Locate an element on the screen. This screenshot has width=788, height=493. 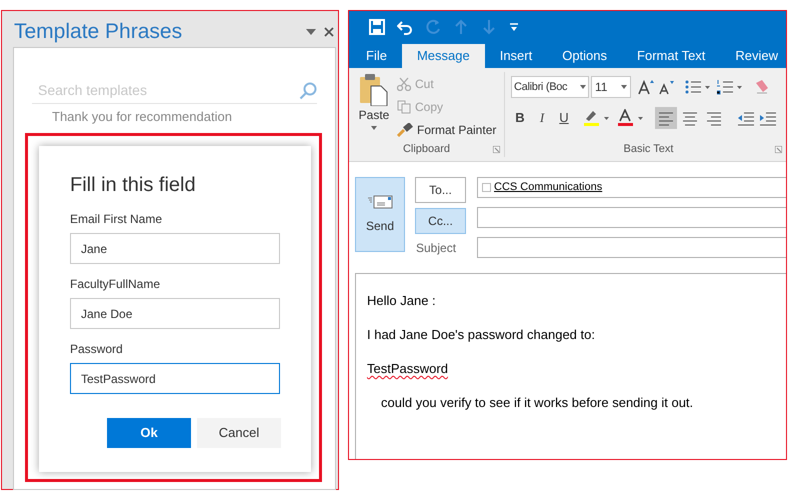
dialog-title: Fill in this field is located at coordinates (133, 185).